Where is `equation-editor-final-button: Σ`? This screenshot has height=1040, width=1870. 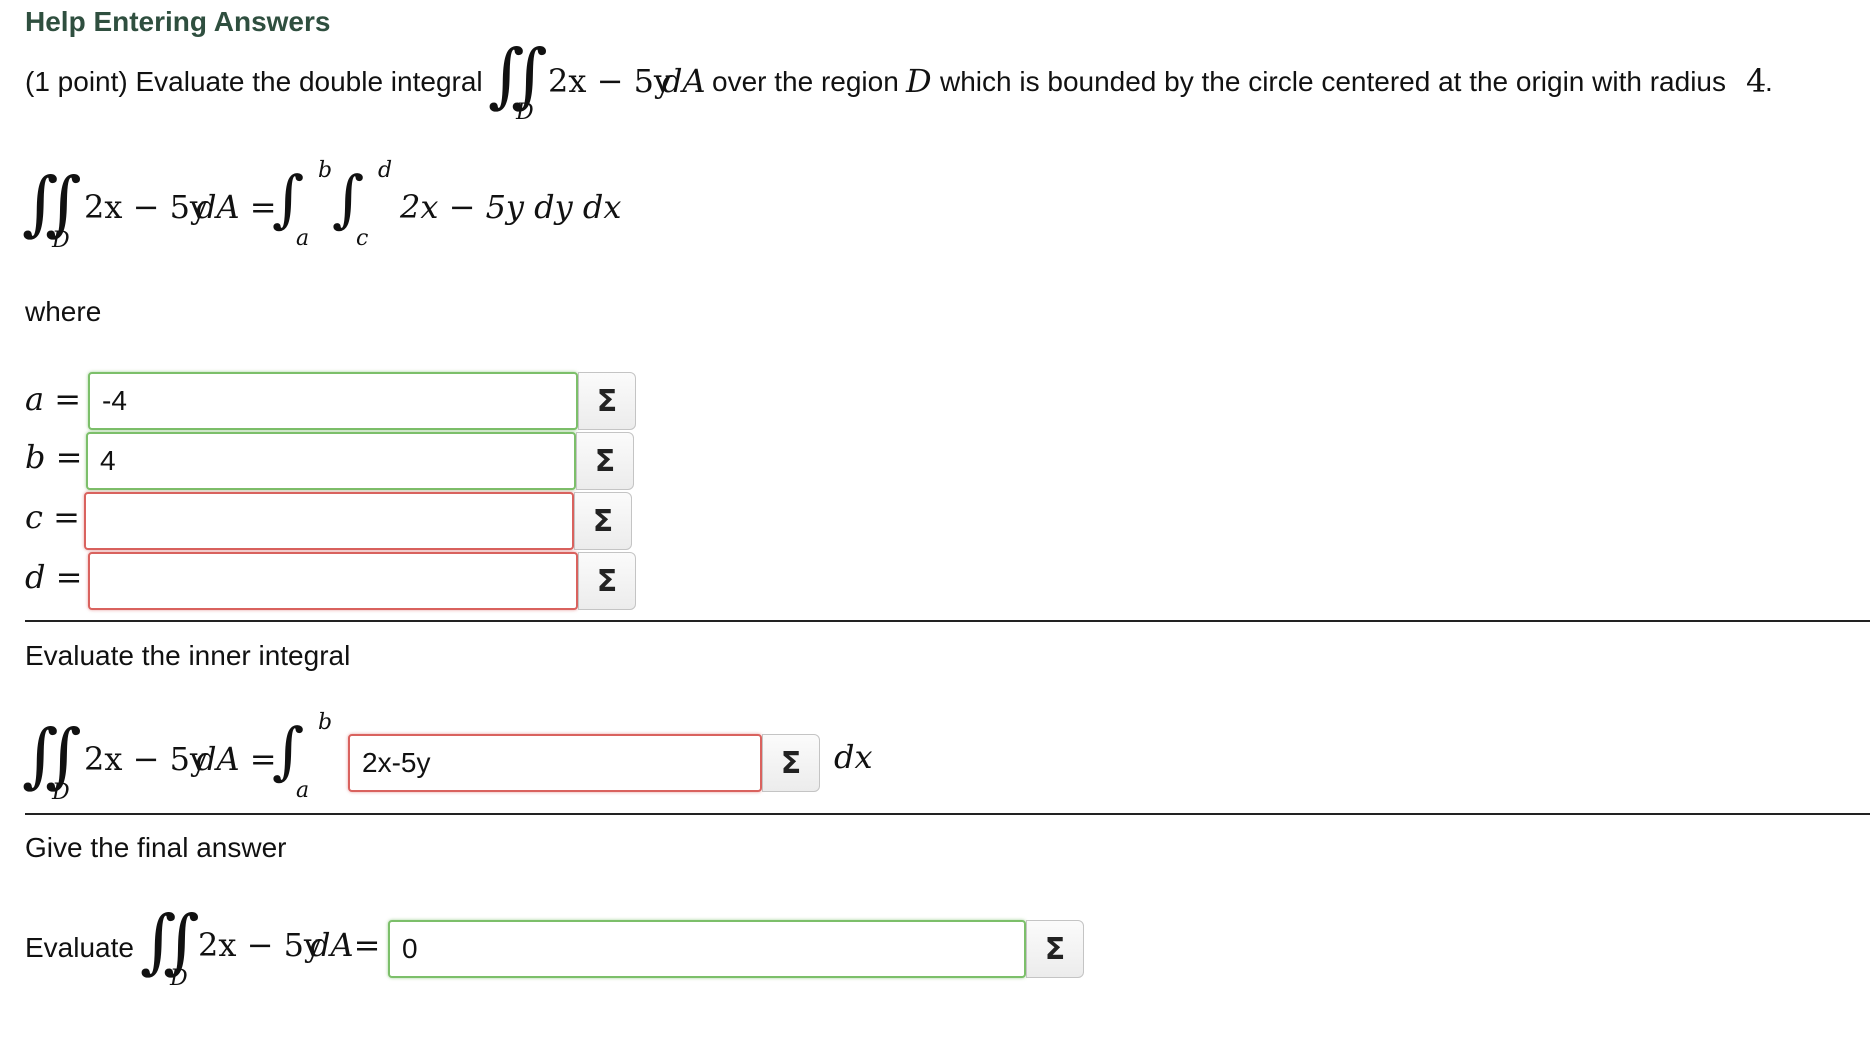
equation-editor-final-button: Σ is located at coordinates (1055, 949).